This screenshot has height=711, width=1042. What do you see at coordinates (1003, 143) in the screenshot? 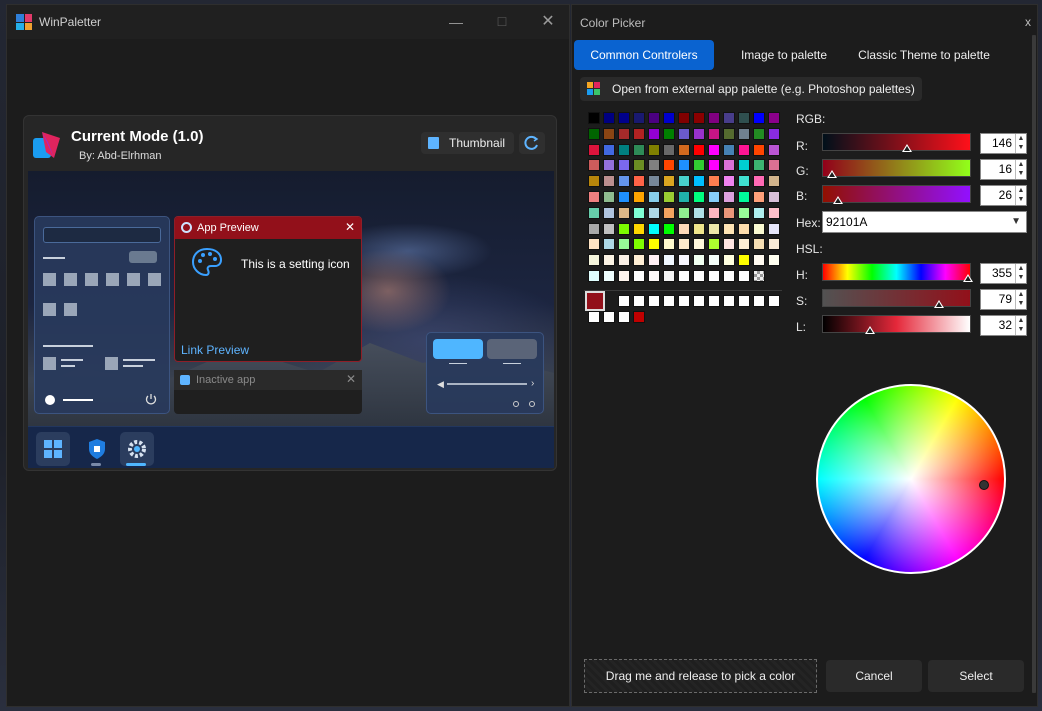
I see `r-value-input: 146 ▲ ▼` at bounding box center [1003, 143].